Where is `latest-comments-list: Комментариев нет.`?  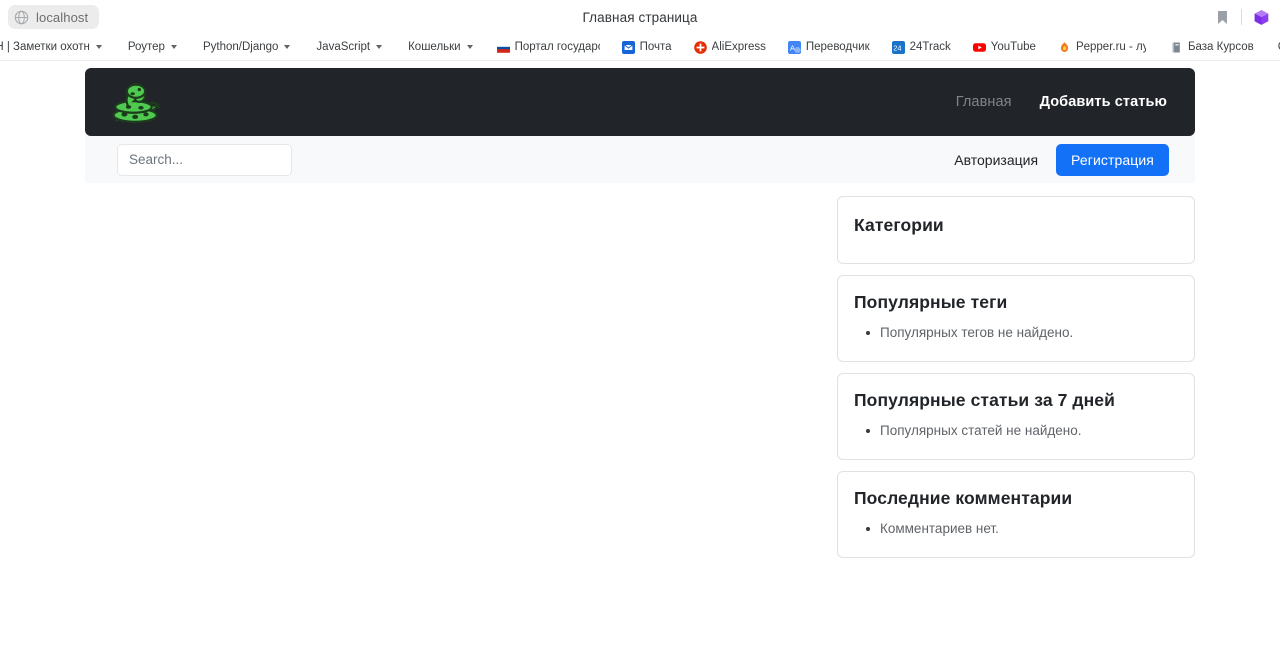
latest-comments-list: Комментариев нет. is located at coordinates (1016, 529).